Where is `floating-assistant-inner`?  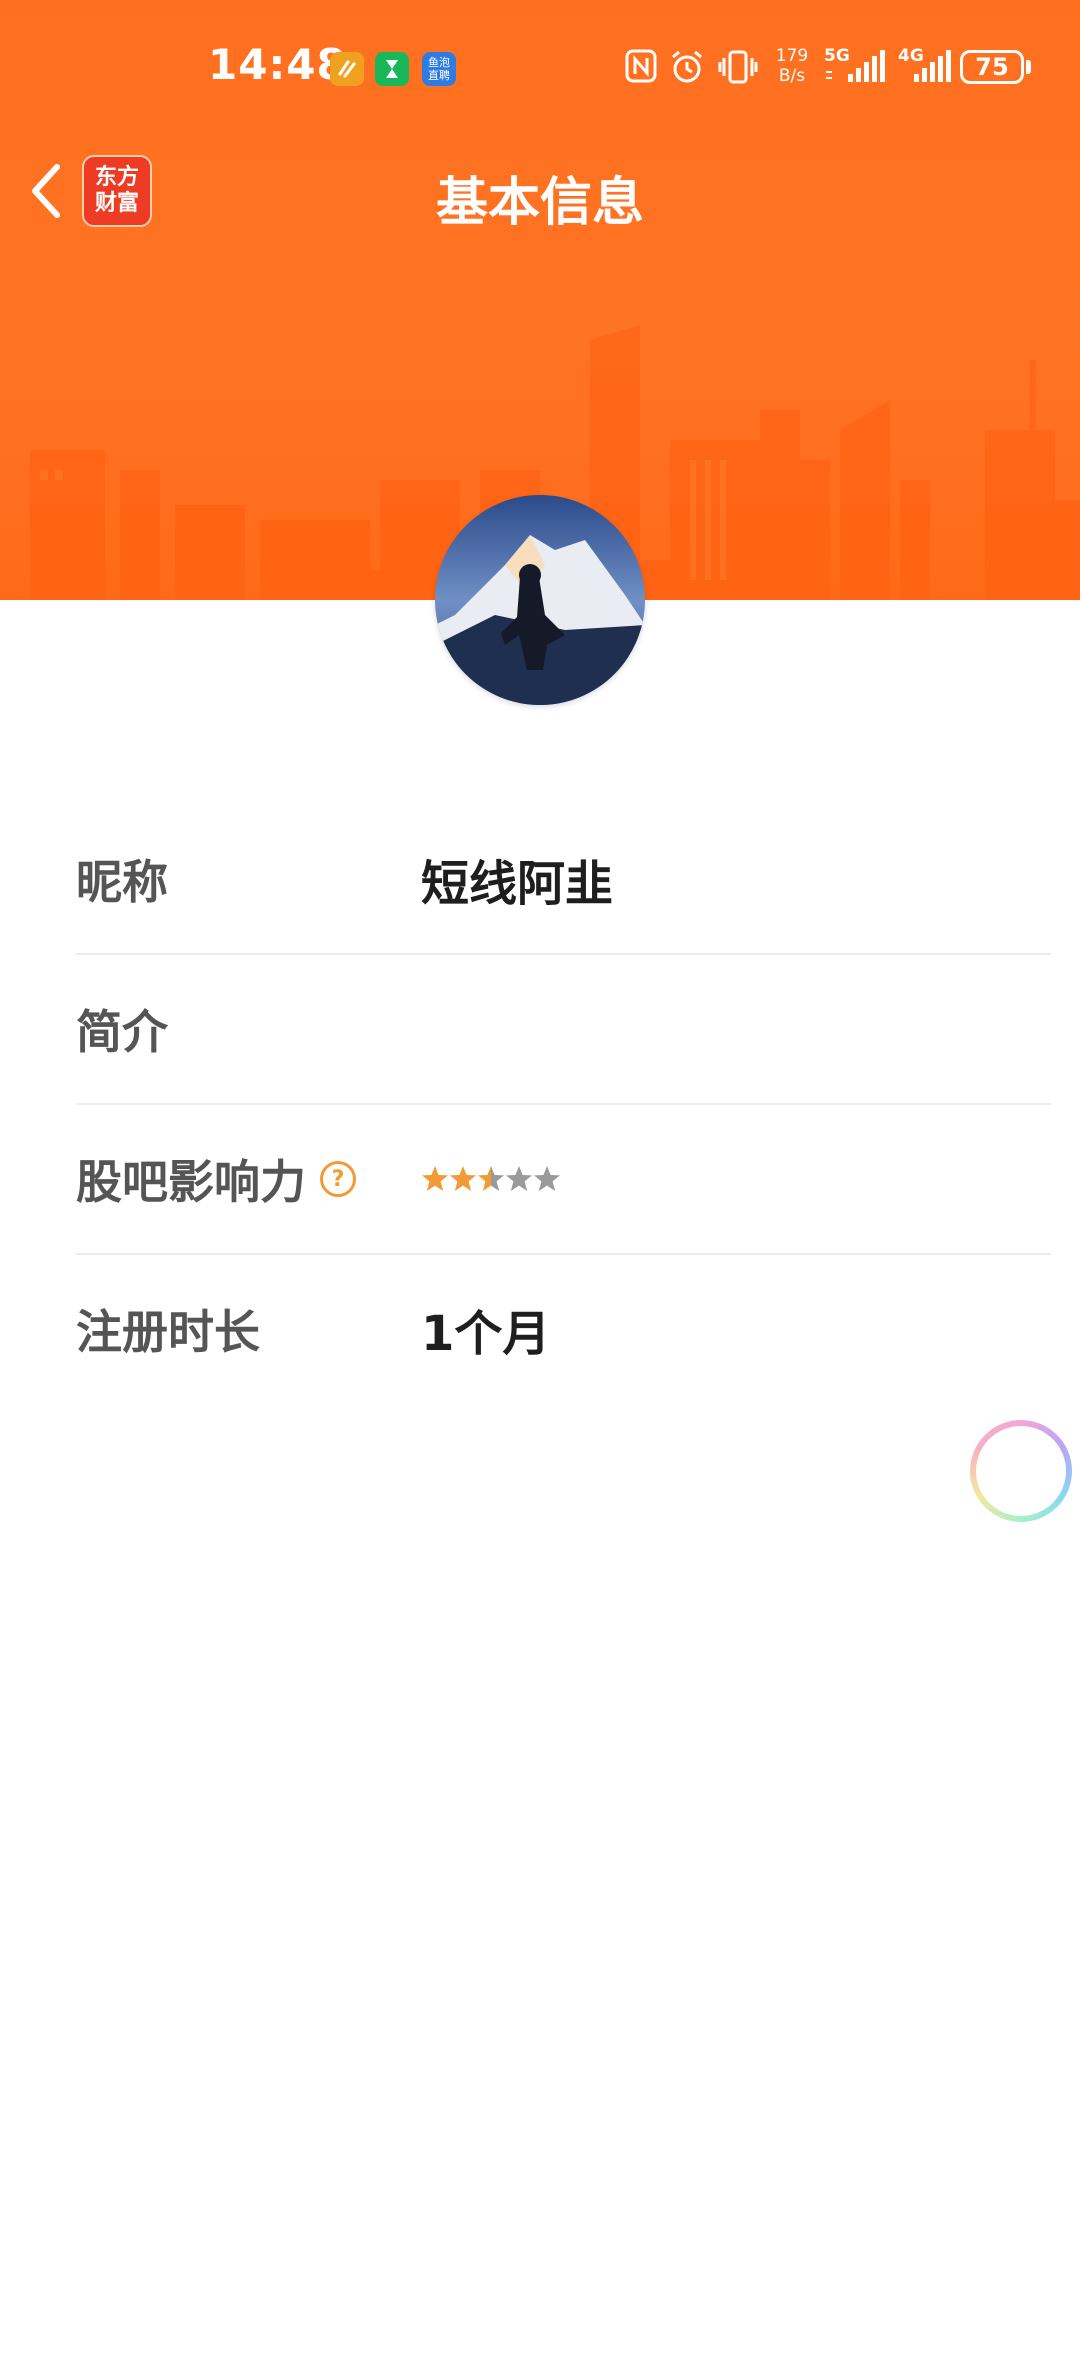
floating-assistant-inner is located at coordinates (1021, 1471).